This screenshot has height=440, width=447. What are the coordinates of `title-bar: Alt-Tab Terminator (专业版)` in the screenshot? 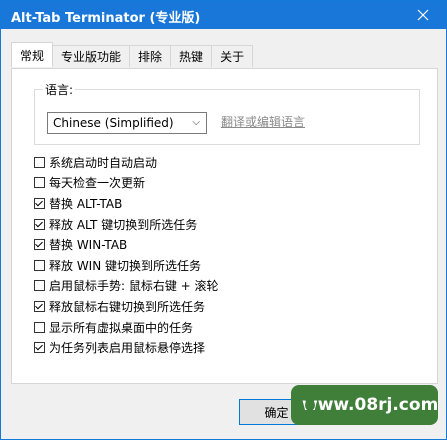 It's located at (223, 15).